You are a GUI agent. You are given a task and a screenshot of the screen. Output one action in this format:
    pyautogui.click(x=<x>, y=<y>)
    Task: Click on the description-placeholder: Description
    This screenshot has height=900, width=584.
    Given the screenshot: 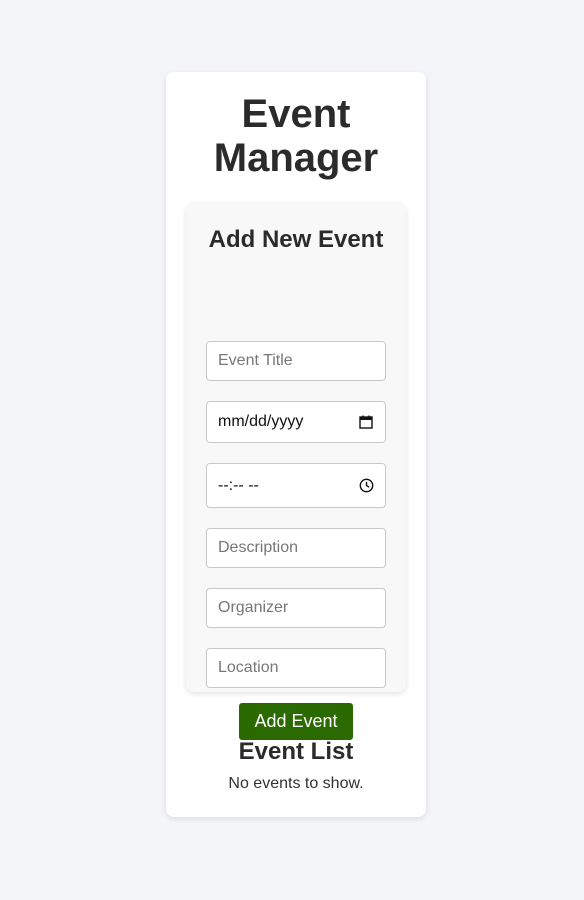 What is the action you would take?
    pyautogui.click(x=258, y=547)
    